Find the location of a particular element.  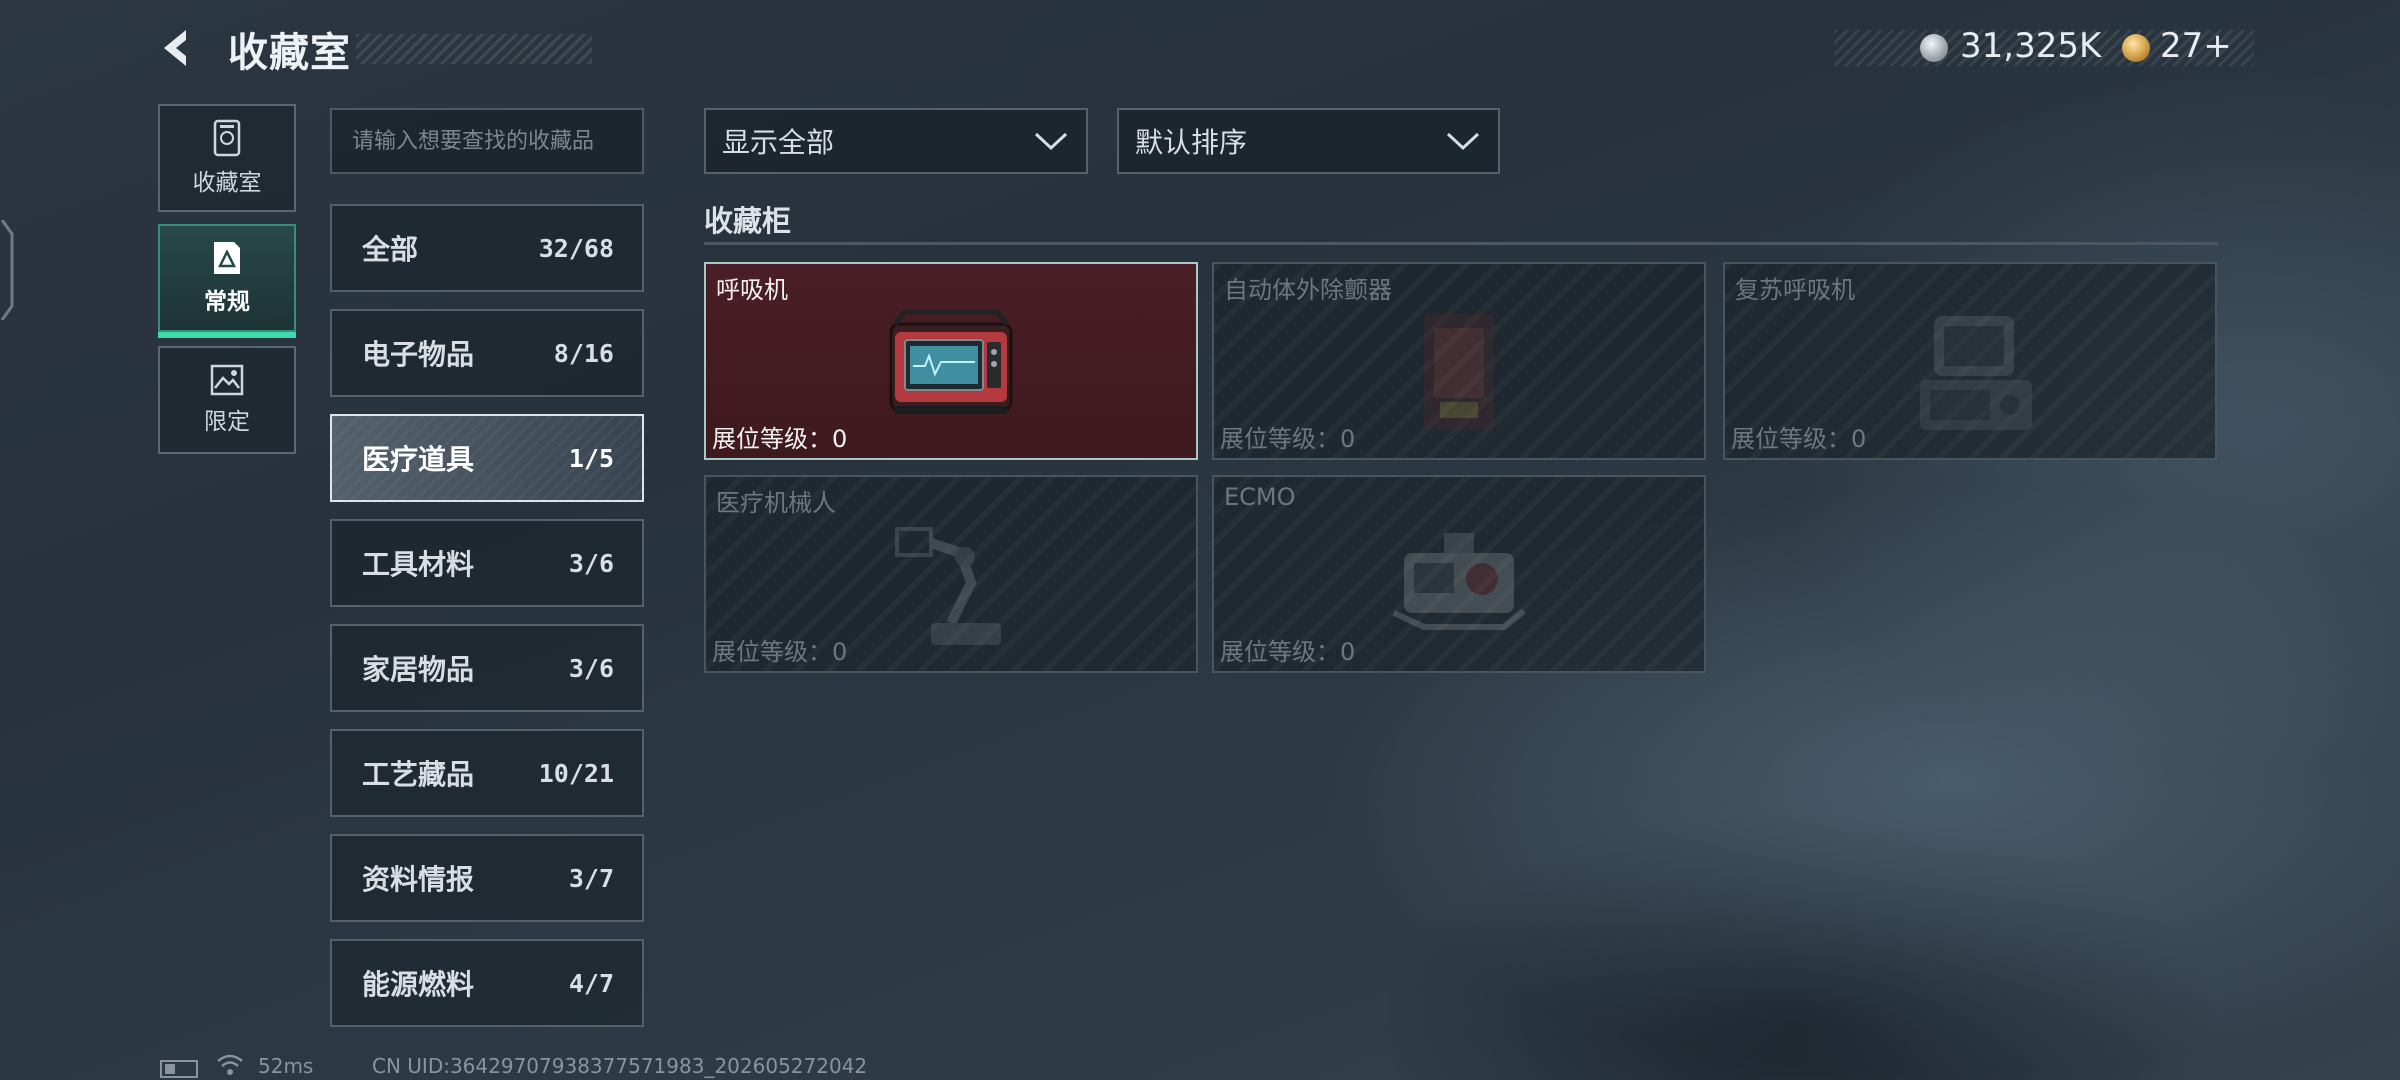

category-name: 医疗道具 is located at coordinates (418, 459).